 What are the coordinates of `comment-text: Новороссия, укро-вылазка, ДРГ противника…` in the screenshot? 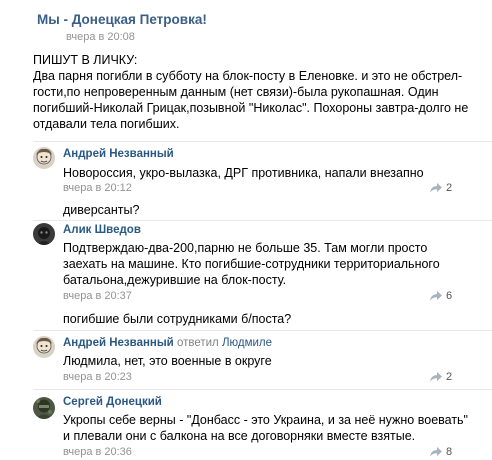 It's located at (243, 173).